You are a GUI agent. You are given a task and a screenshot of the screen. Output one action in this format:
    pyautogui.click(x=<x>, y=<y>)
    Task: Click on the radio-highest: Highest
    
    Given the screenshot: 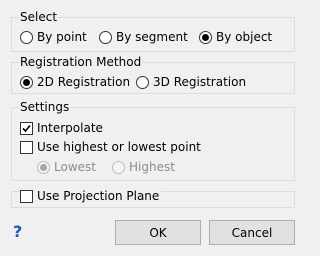 What is the action you would take?
    pyautogui.click(x=143, y=167)
    